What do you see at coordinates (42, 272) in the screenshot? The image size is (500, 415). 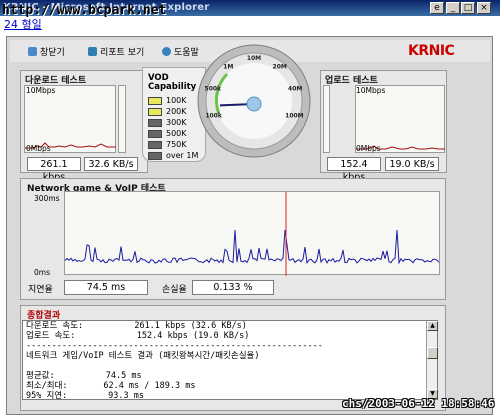 I see `network-ymin: 0ms` at bounding box center [42, 272].